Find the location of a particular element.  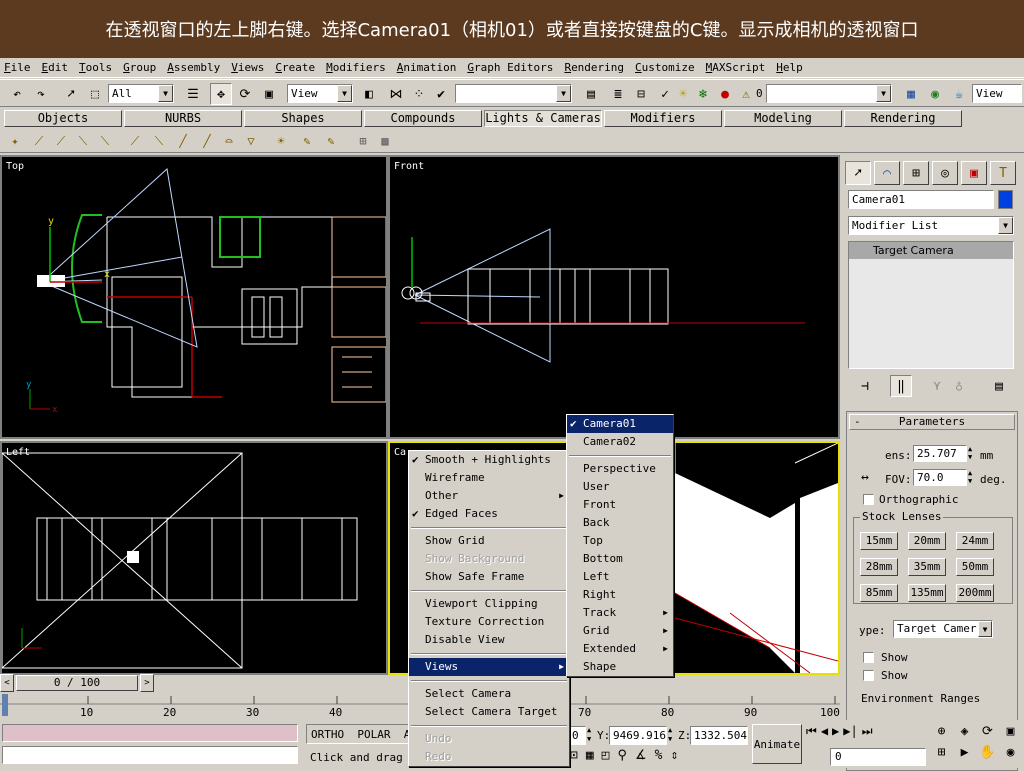

create-tab-icon: ➚ is located at coordinates (858, 173).